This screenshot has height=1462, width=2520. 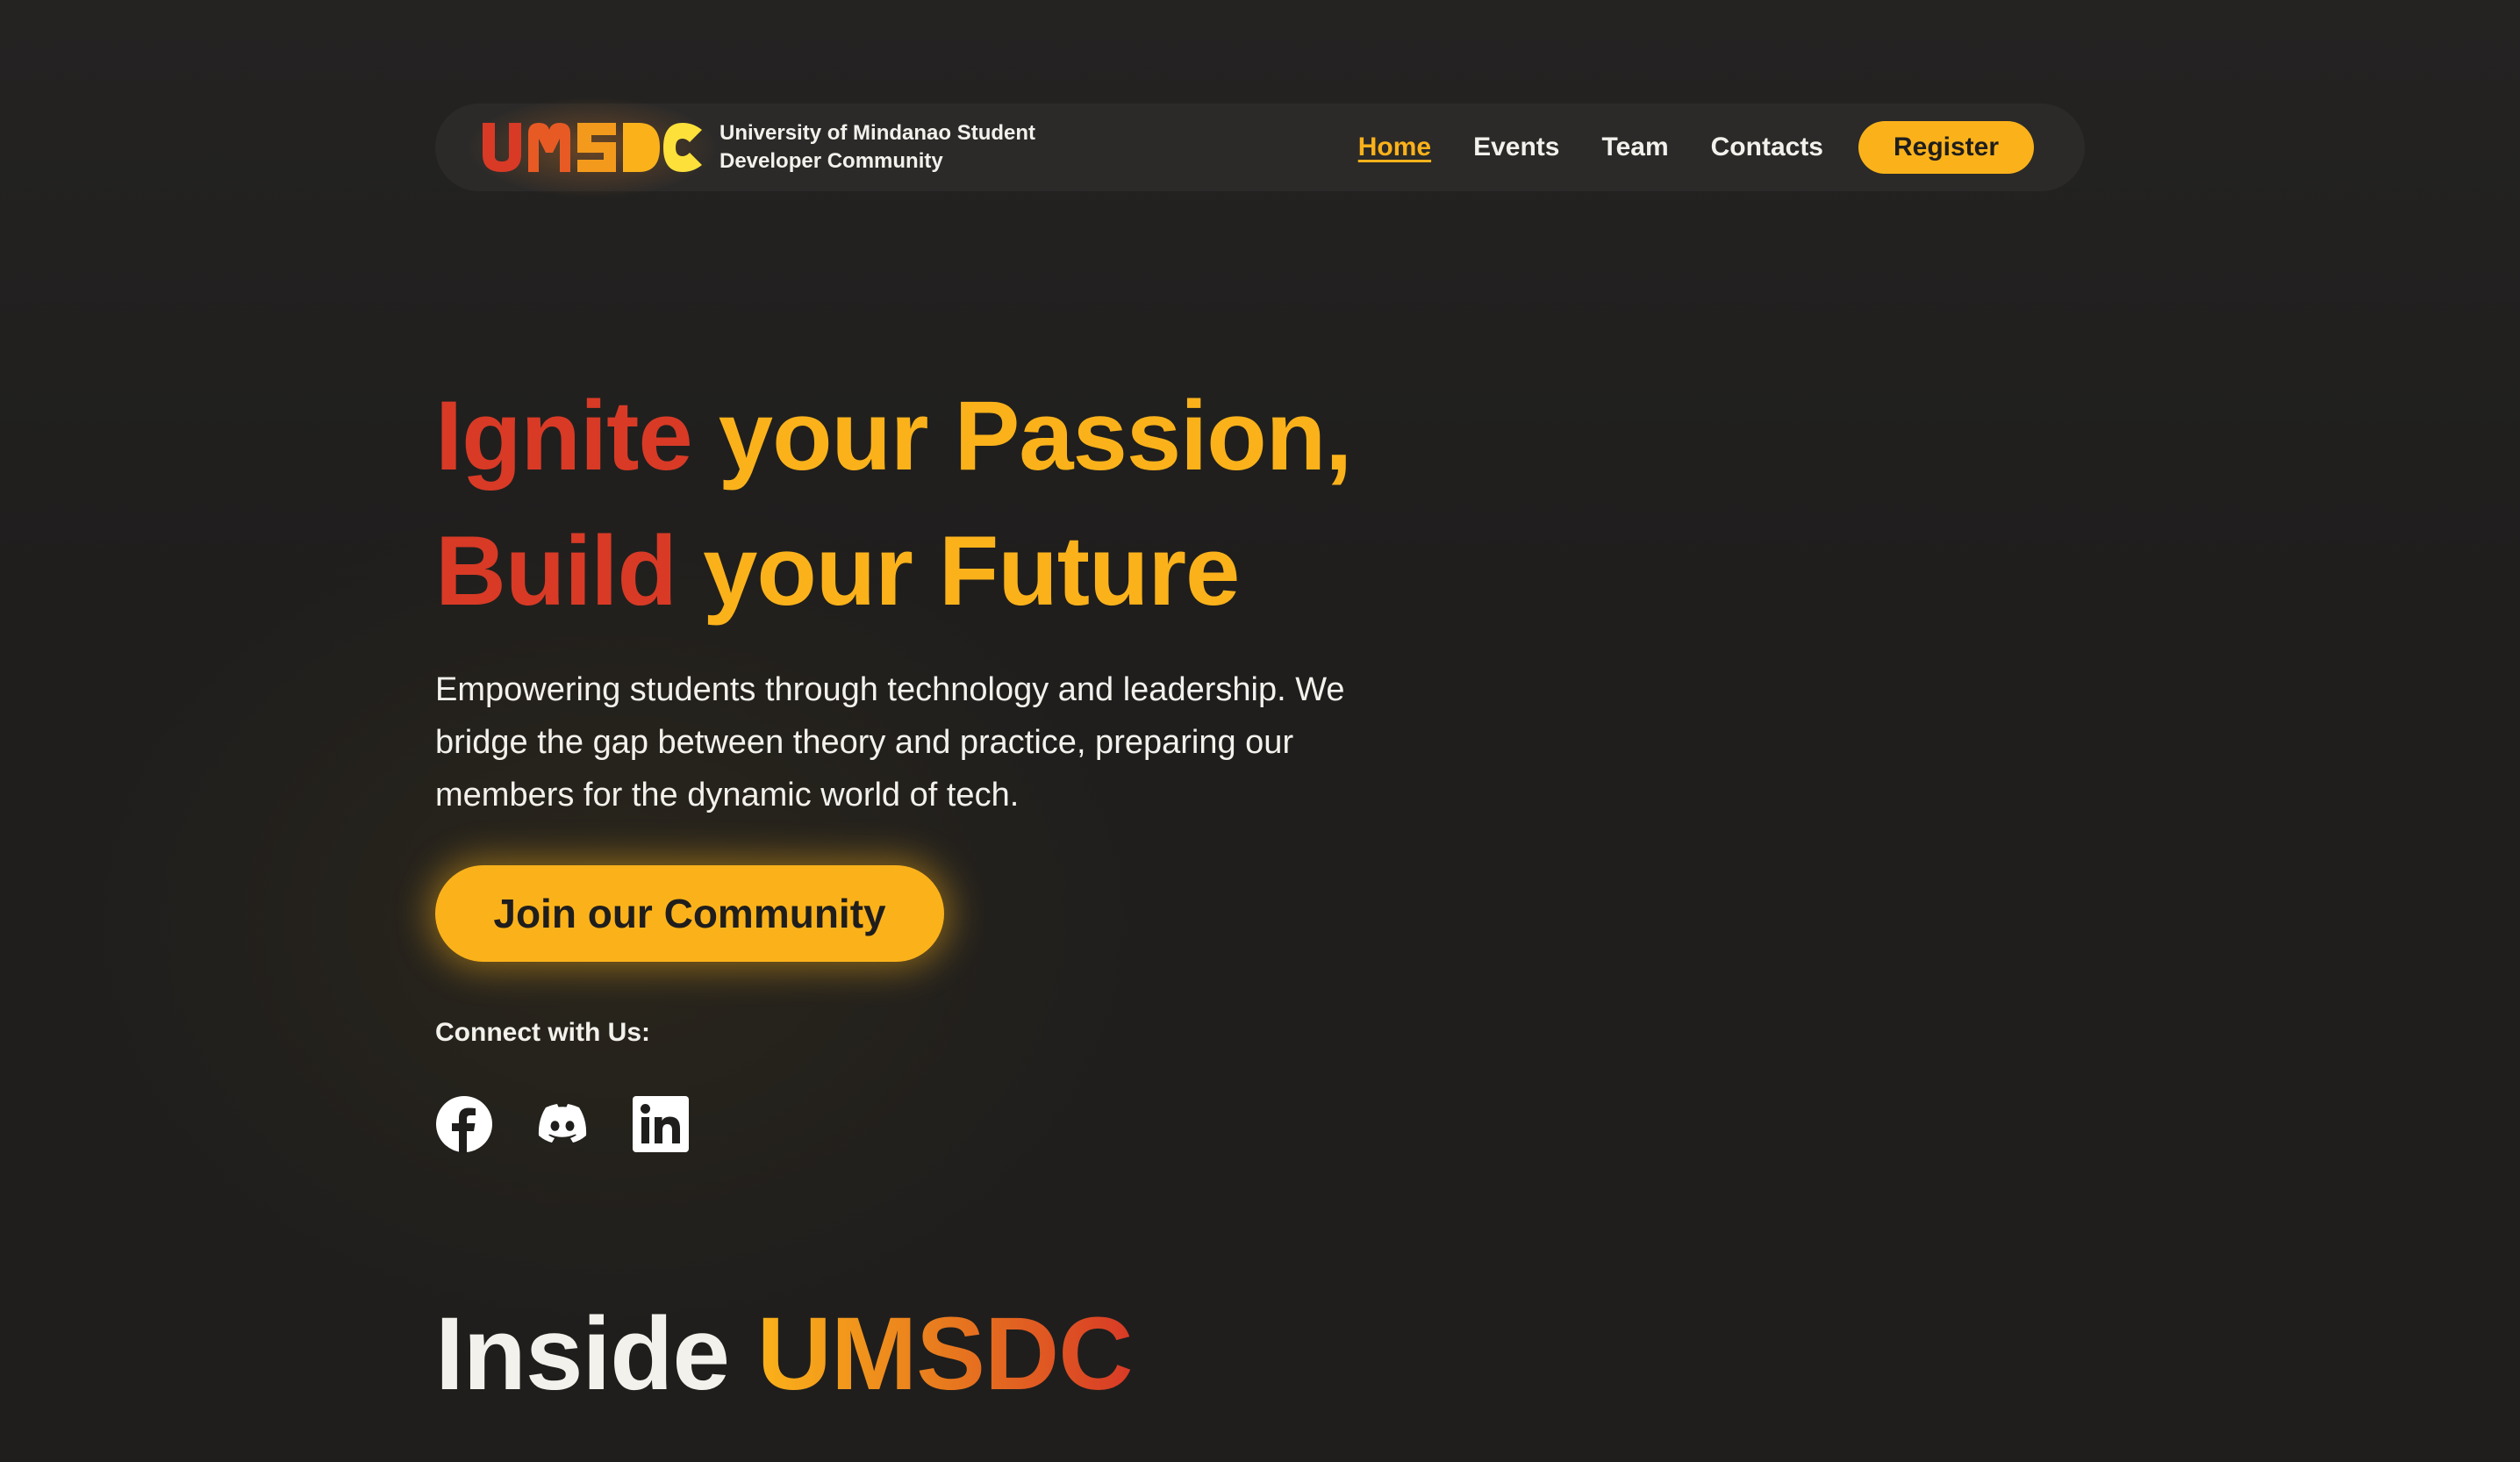 I want to click on hero-line2-red: Build, so click(x=556, y=571).